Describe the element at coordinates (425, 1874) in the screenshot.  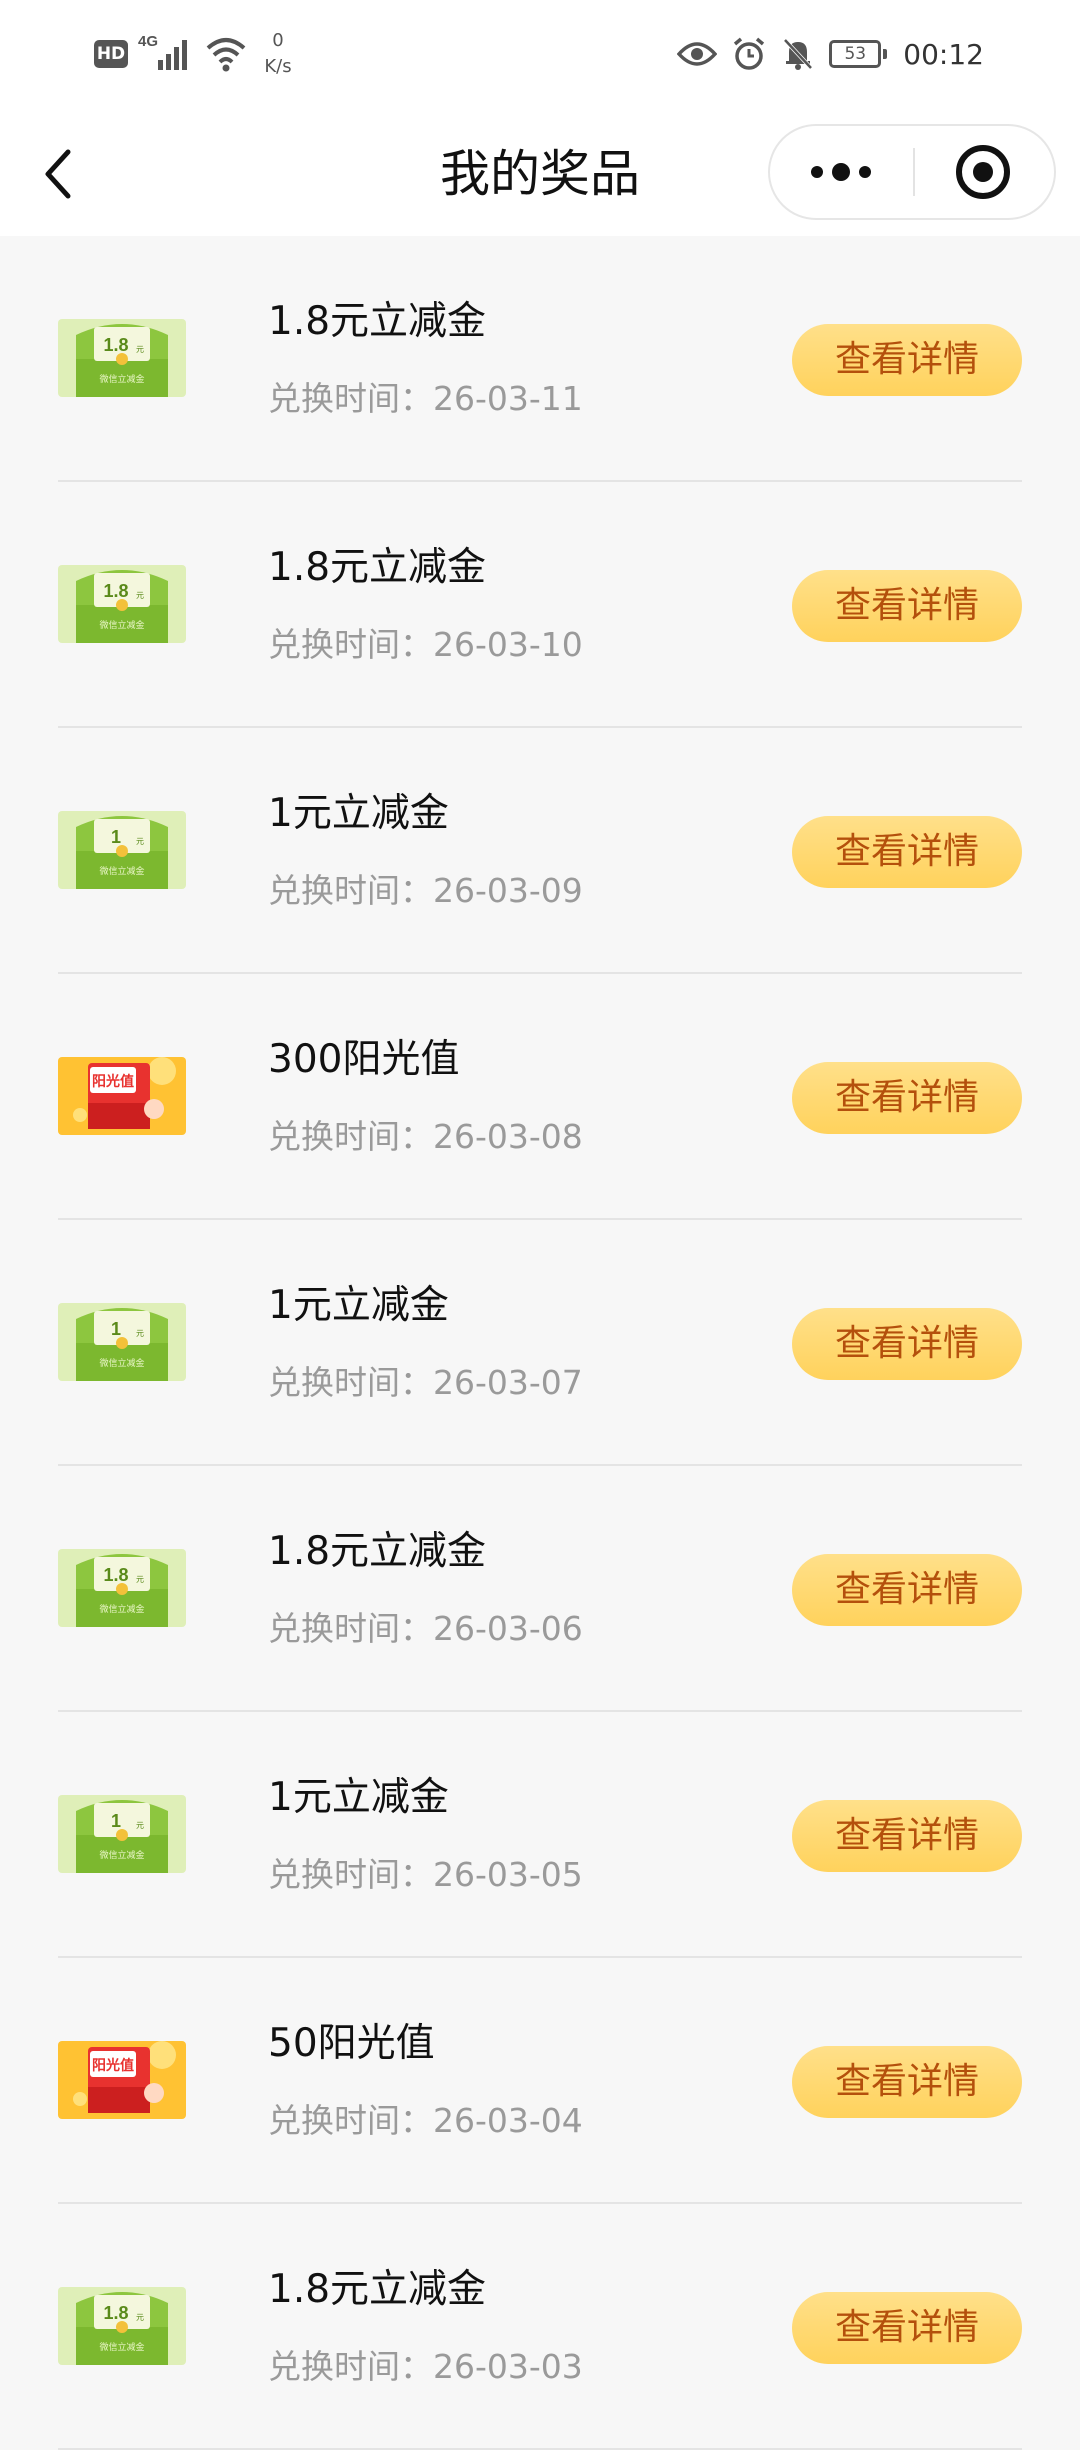
I see `redeem-time: 兑换时间：26-03-05` at that location.